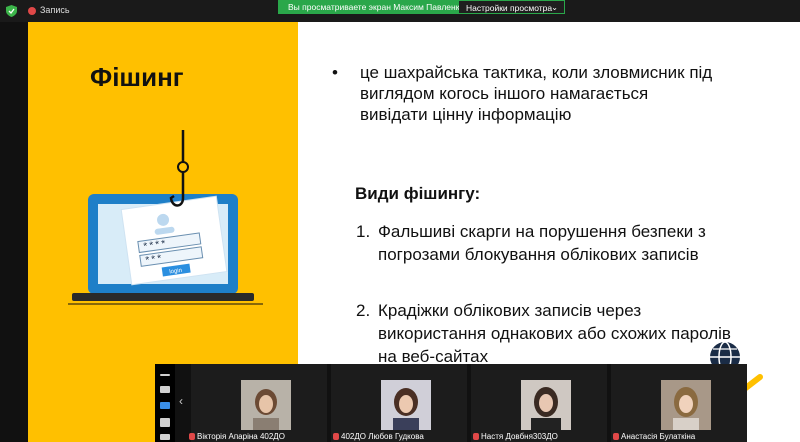 This screenshot has width=800, height=442. I want to click on phishing-laptop-illustration: **** *** login, so click(165, 217).